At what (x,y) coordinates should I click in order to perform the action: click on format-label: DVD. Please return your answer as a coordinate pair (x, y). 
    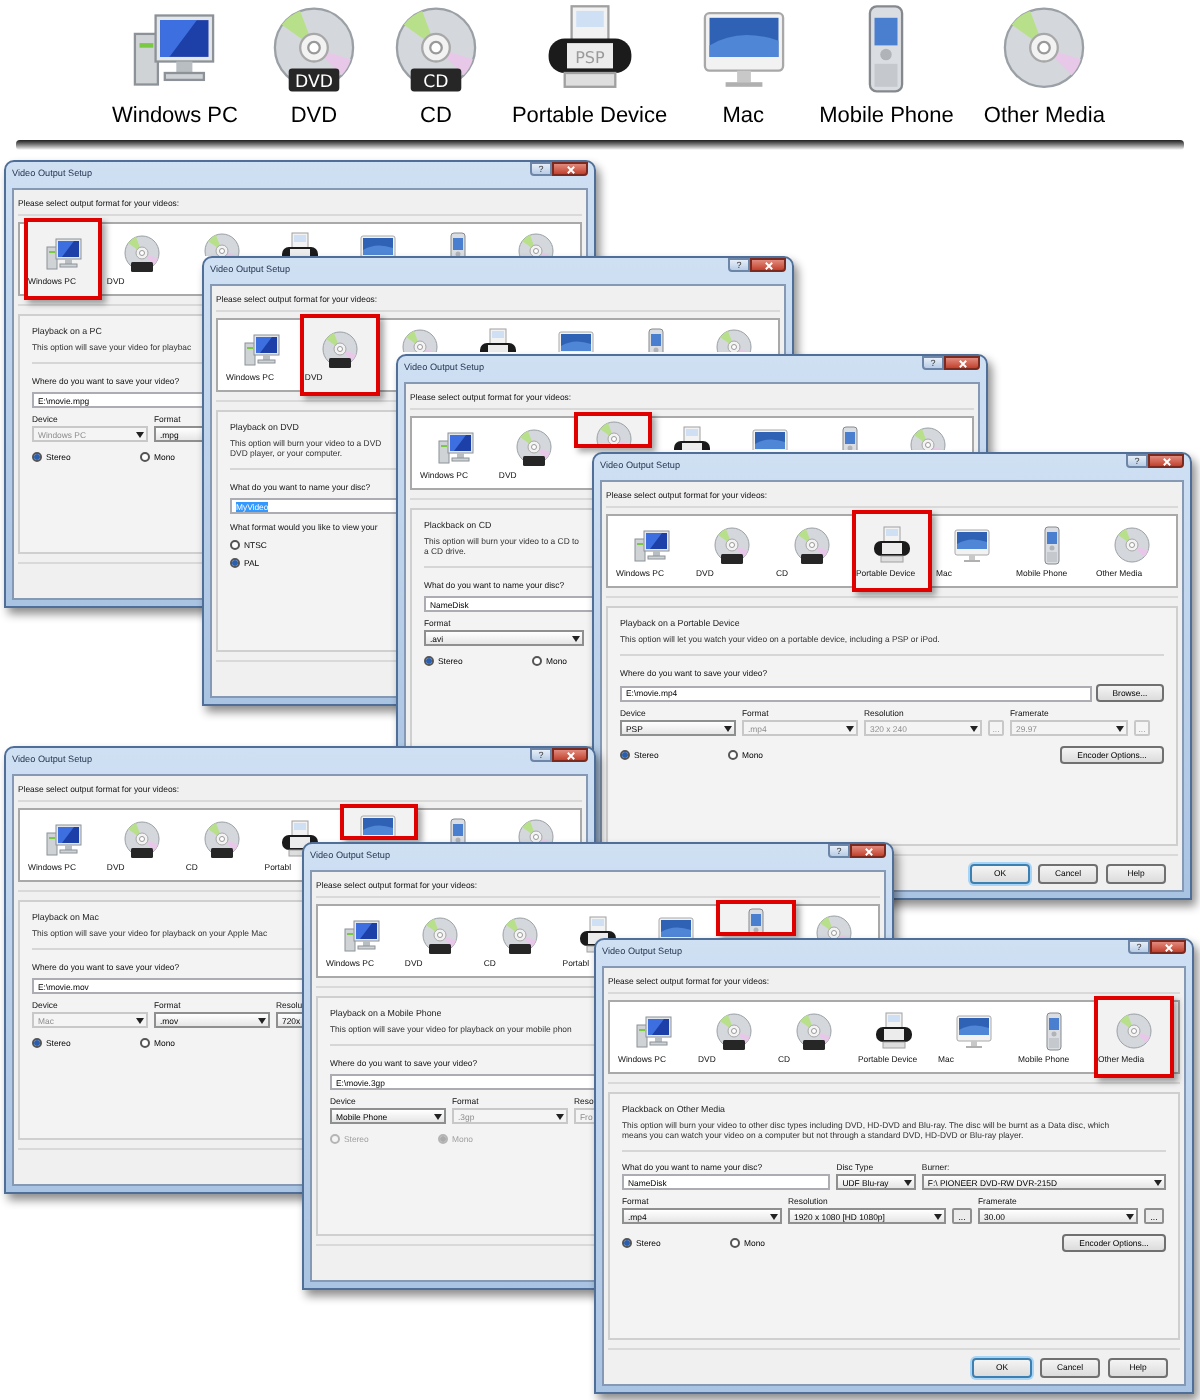
    Looking at the image, I should click on (314, 116).